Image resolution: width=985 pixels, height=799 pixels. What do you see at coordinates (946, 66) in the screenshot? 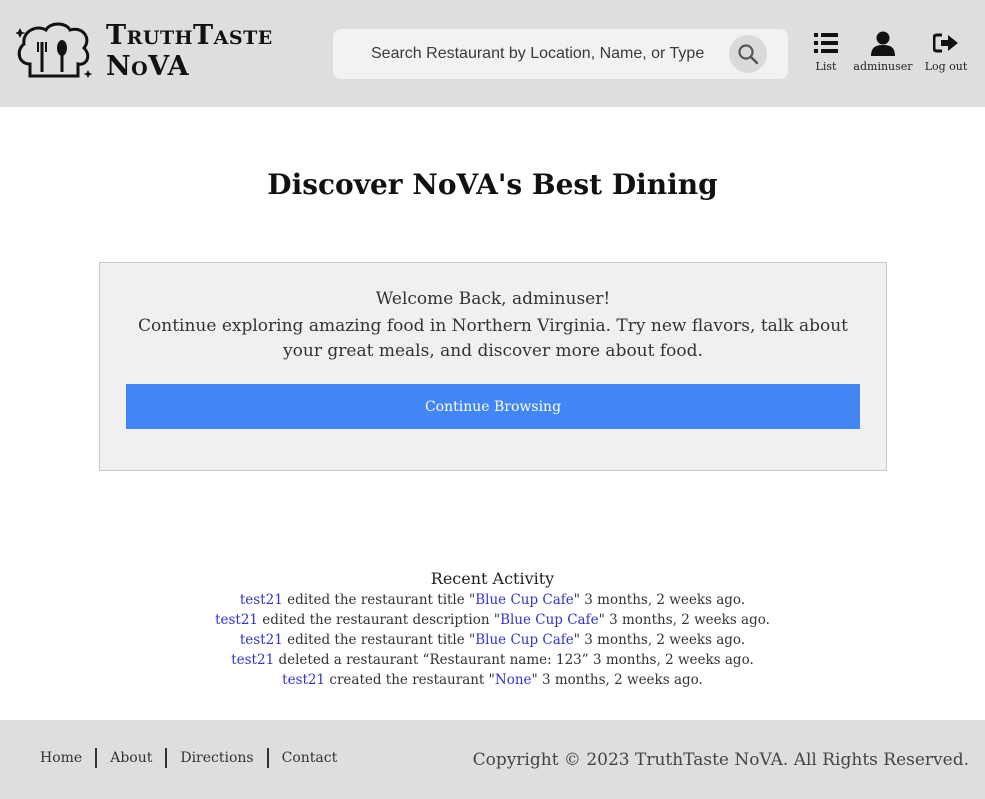
I see `nav-logout-label: Log out` at bounding box center [946, 66].